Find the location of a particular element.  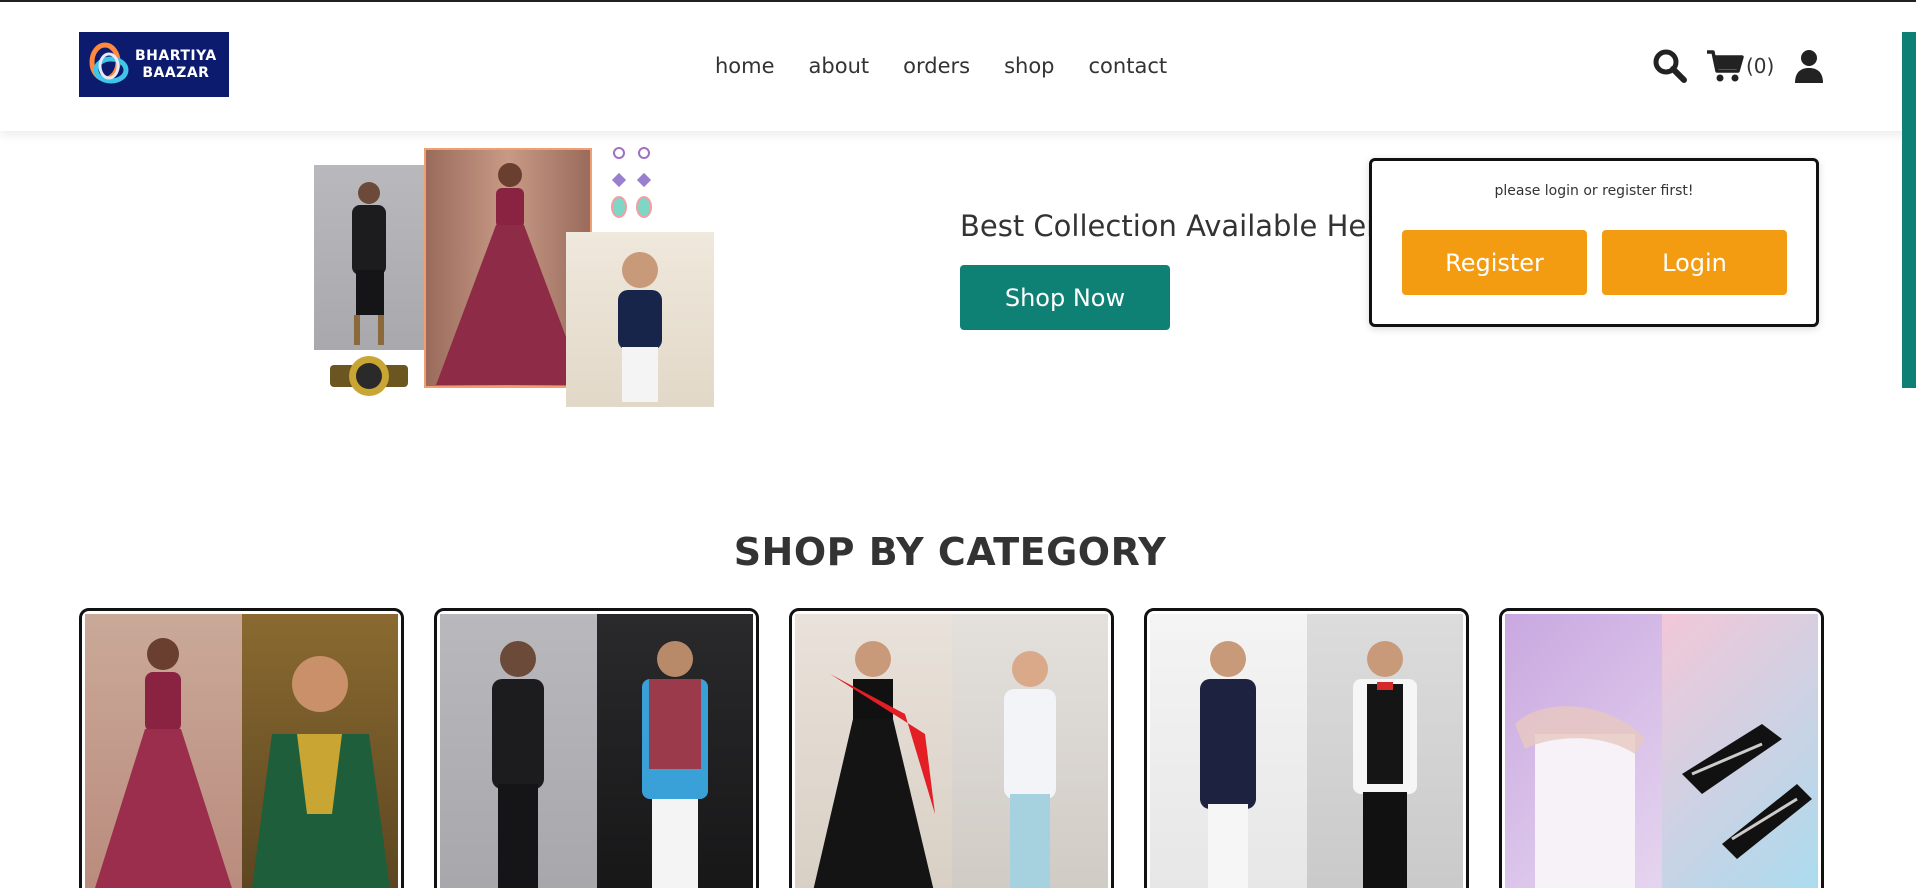

brand-logo: BHARTIYA BAAZAR is located at coordinates (154, 64).